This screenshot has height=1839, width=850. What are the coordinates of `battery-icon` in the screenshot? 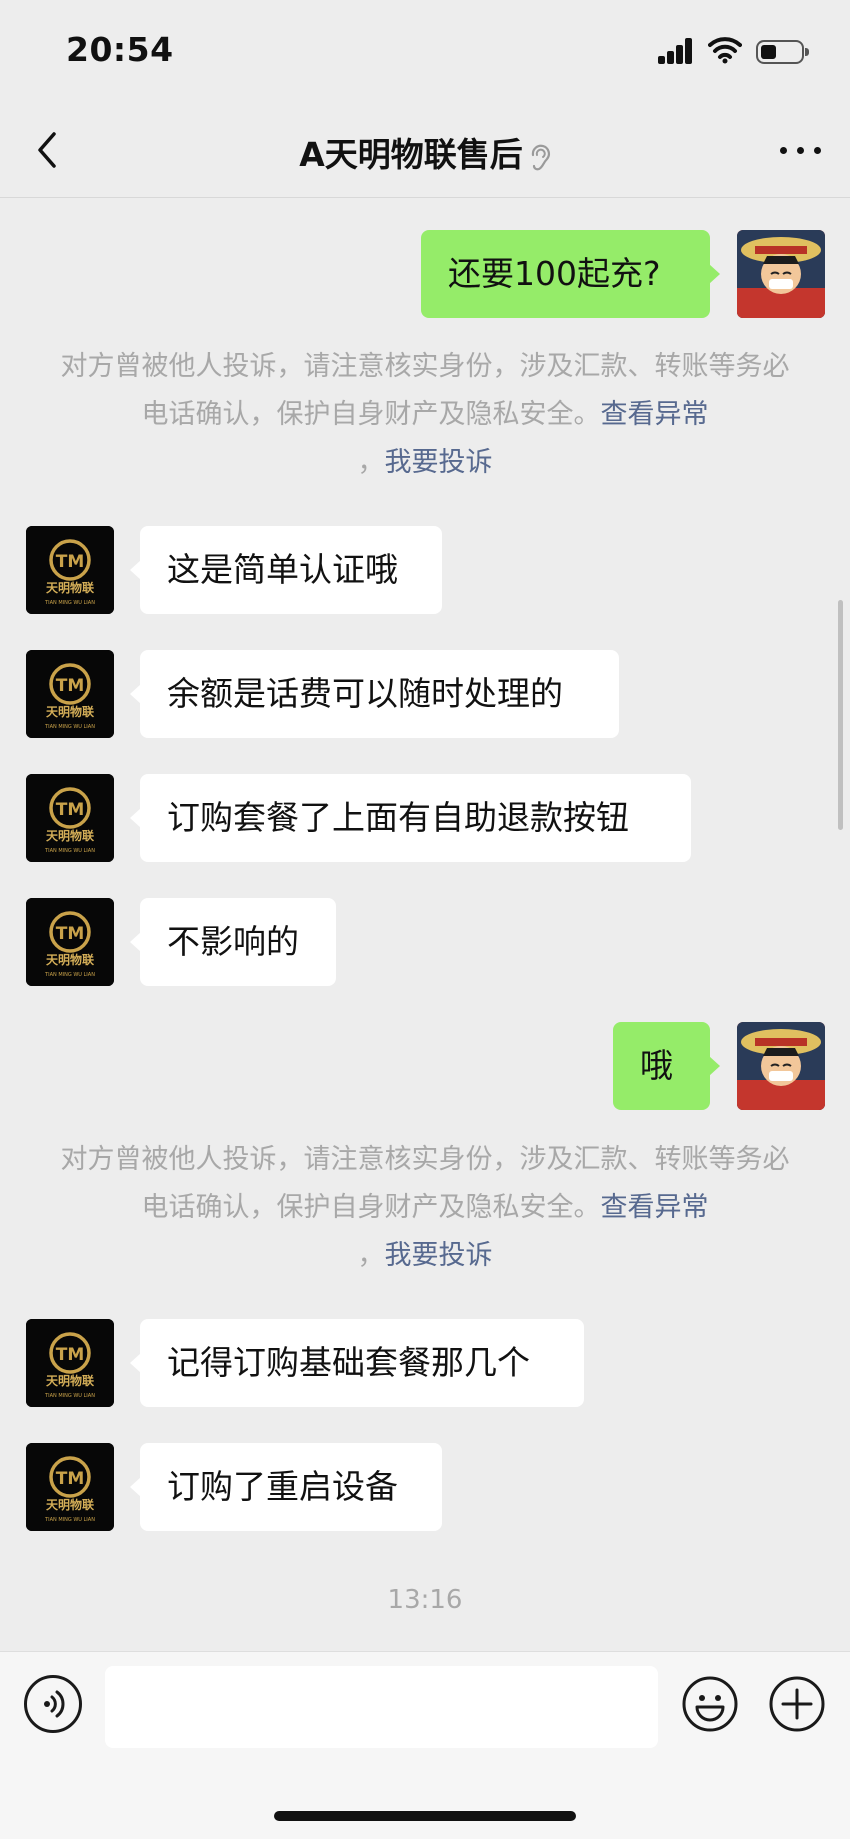 It's located at (782, 52).